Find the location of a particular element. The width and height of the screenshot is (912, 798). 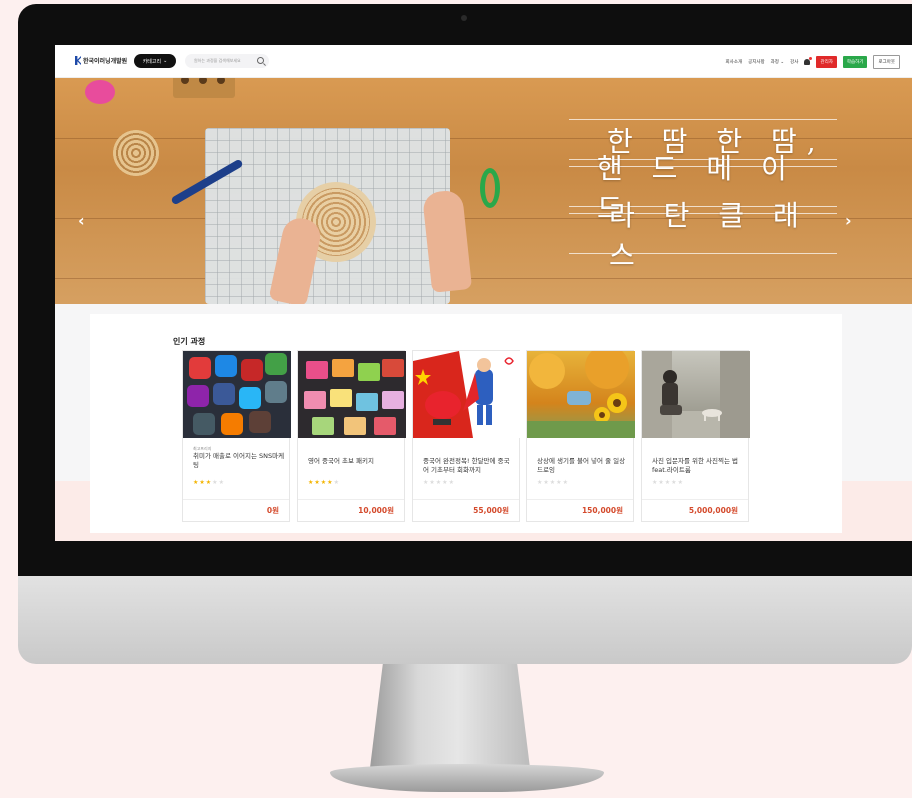

logout-button: 로그아웃 is located at coordinates (886, 62).